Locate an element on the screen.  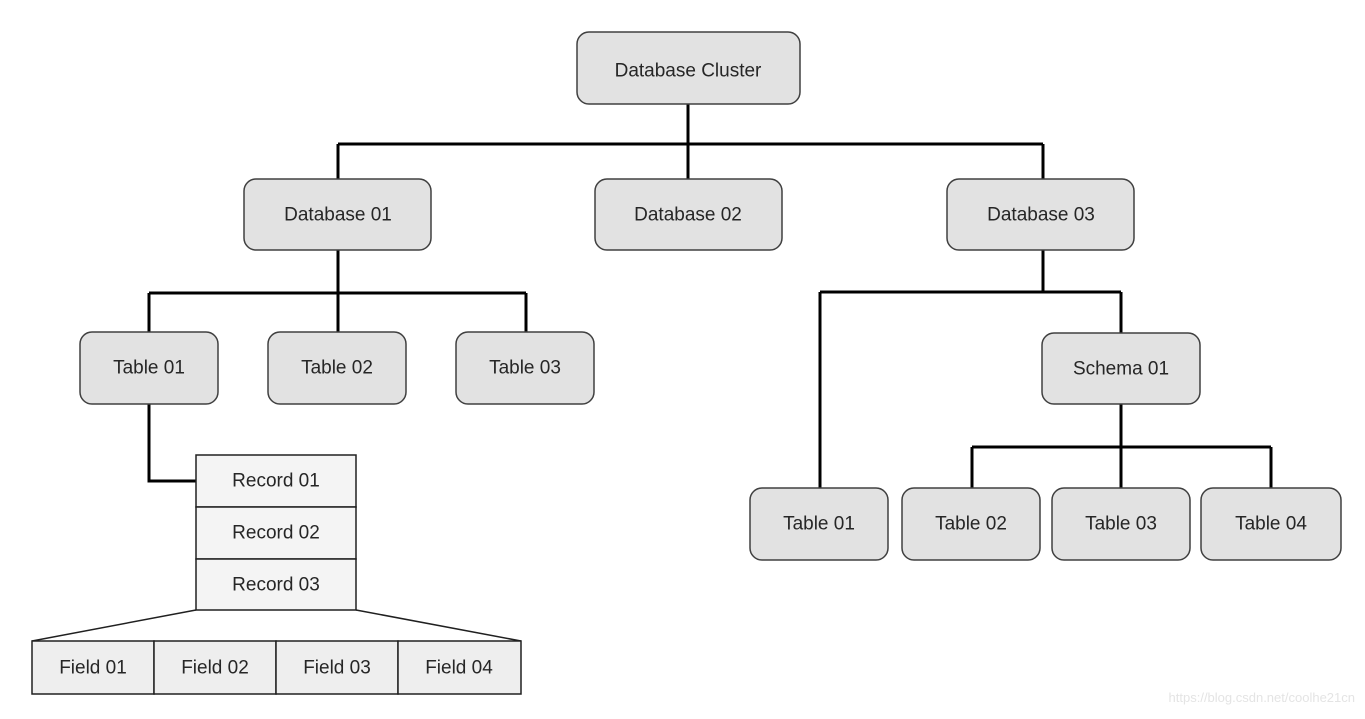
node-database-01: Database 01 is located at coordinates (337, 214).